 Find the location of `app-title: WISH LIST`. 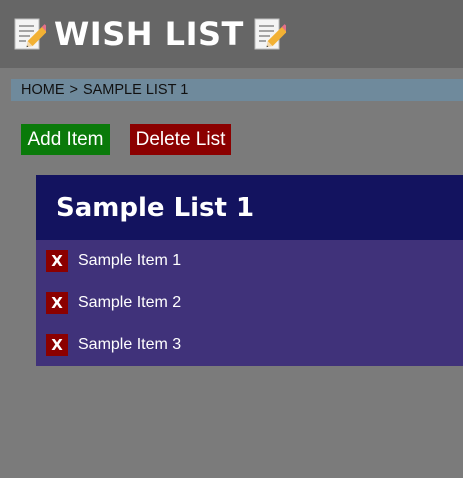

app-title: WISH LIST is located at coordinates (149, 34).